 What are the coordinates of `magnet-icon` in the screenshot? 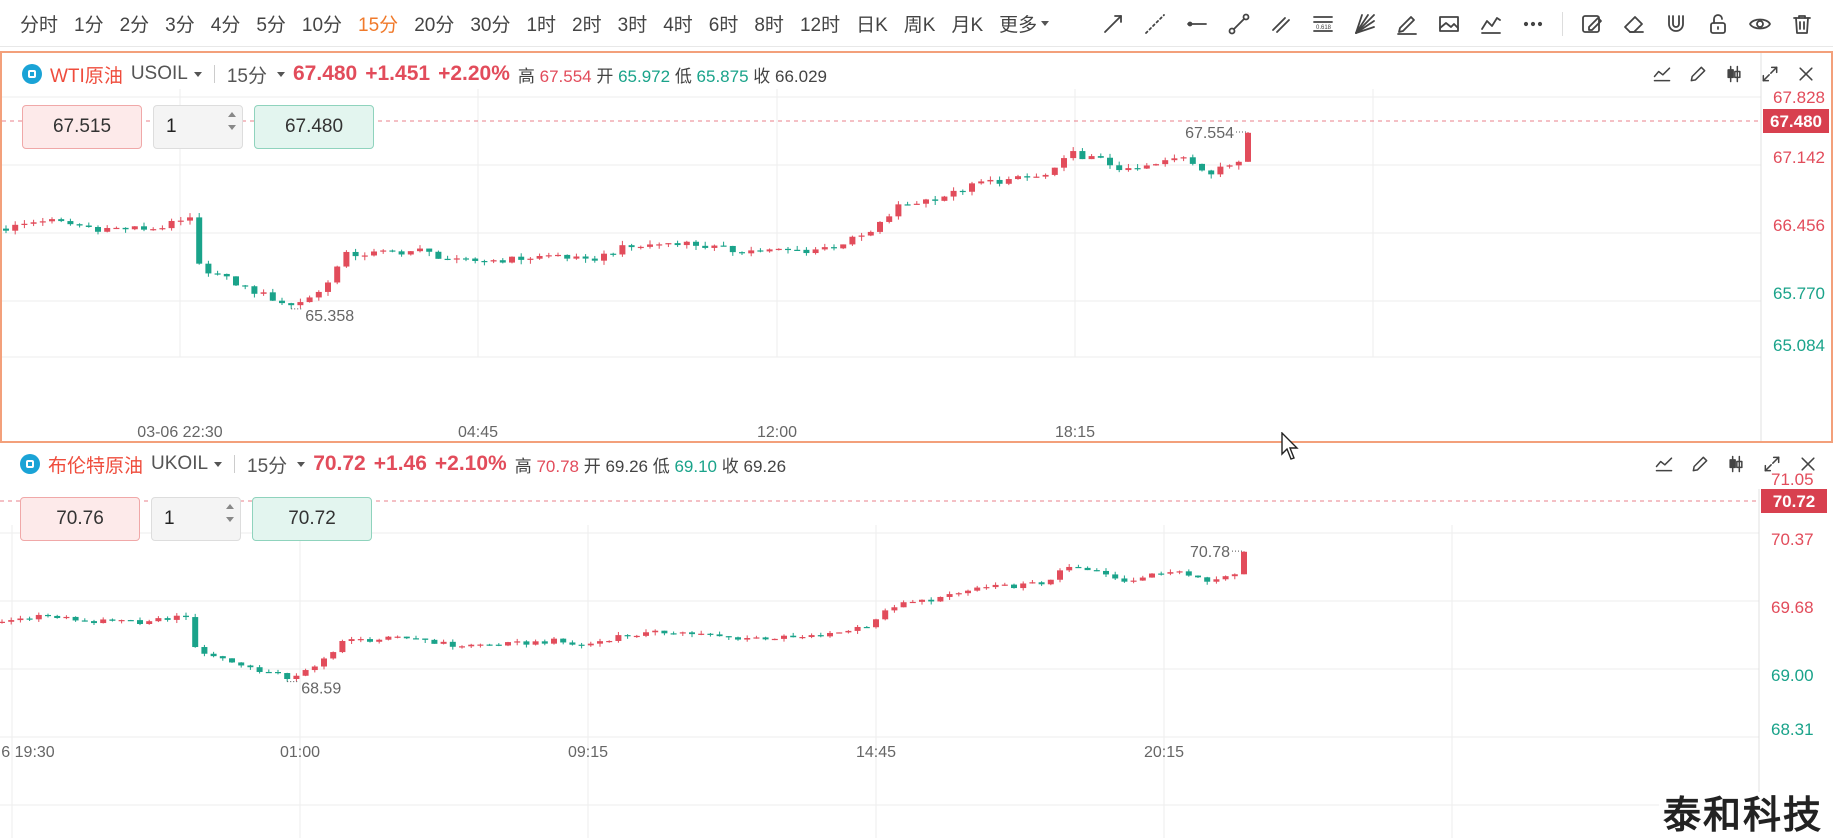 It's located at (1676, 24).